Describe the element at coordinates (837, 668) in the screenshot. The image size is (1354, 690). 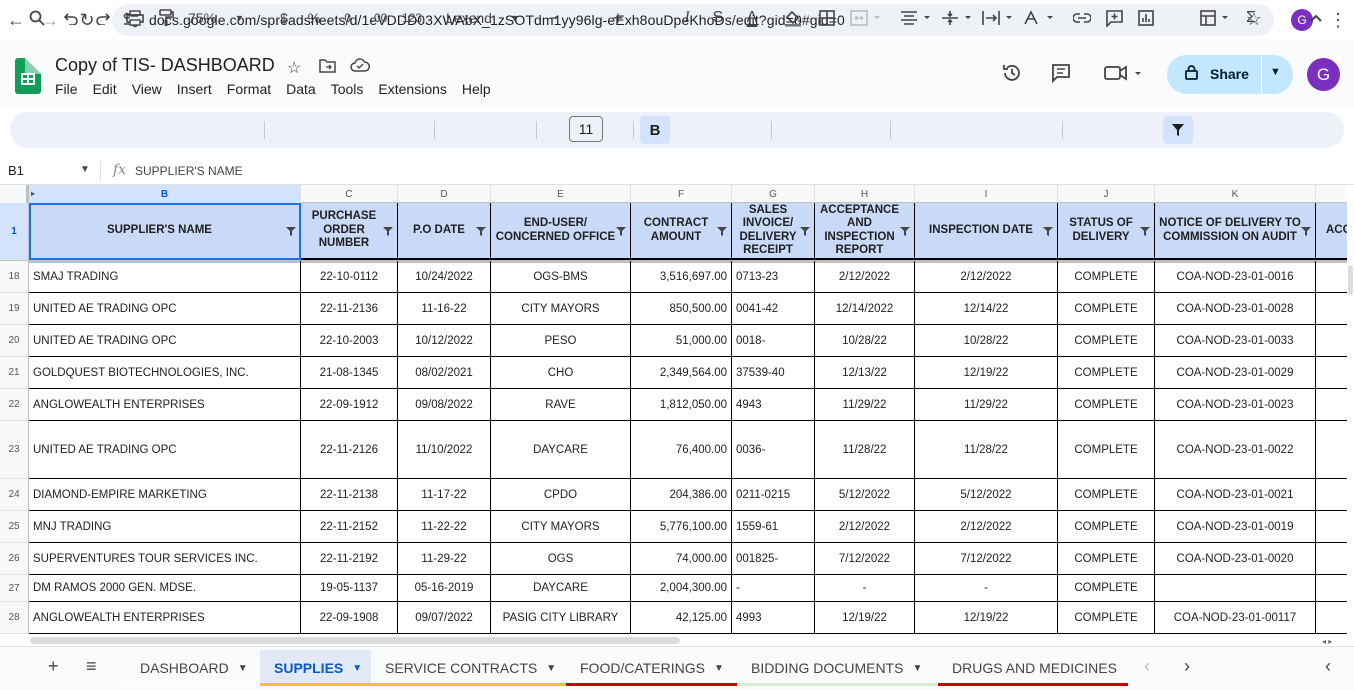
I see `sheet-tab-bidding-documents: BIDDING DOCUMENTS ▼` at that location.